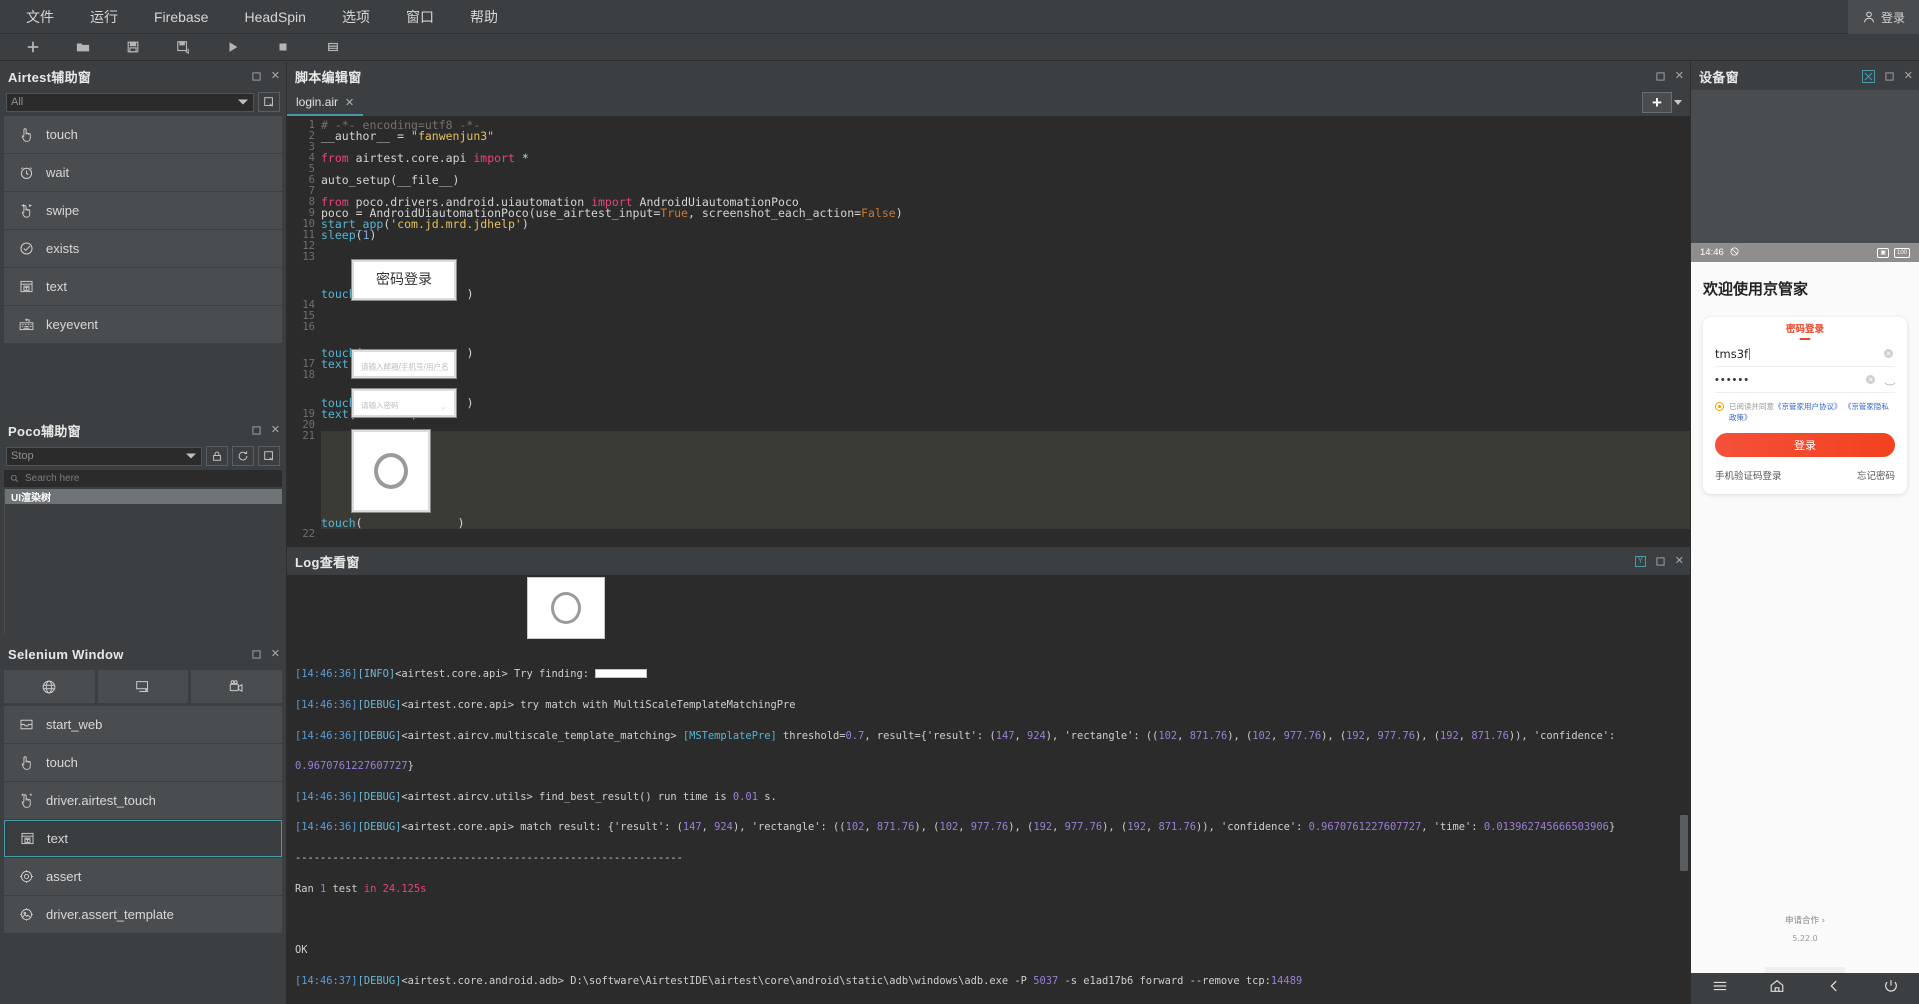  I want to click on menu-item-file: 文件, so click(40, 17).